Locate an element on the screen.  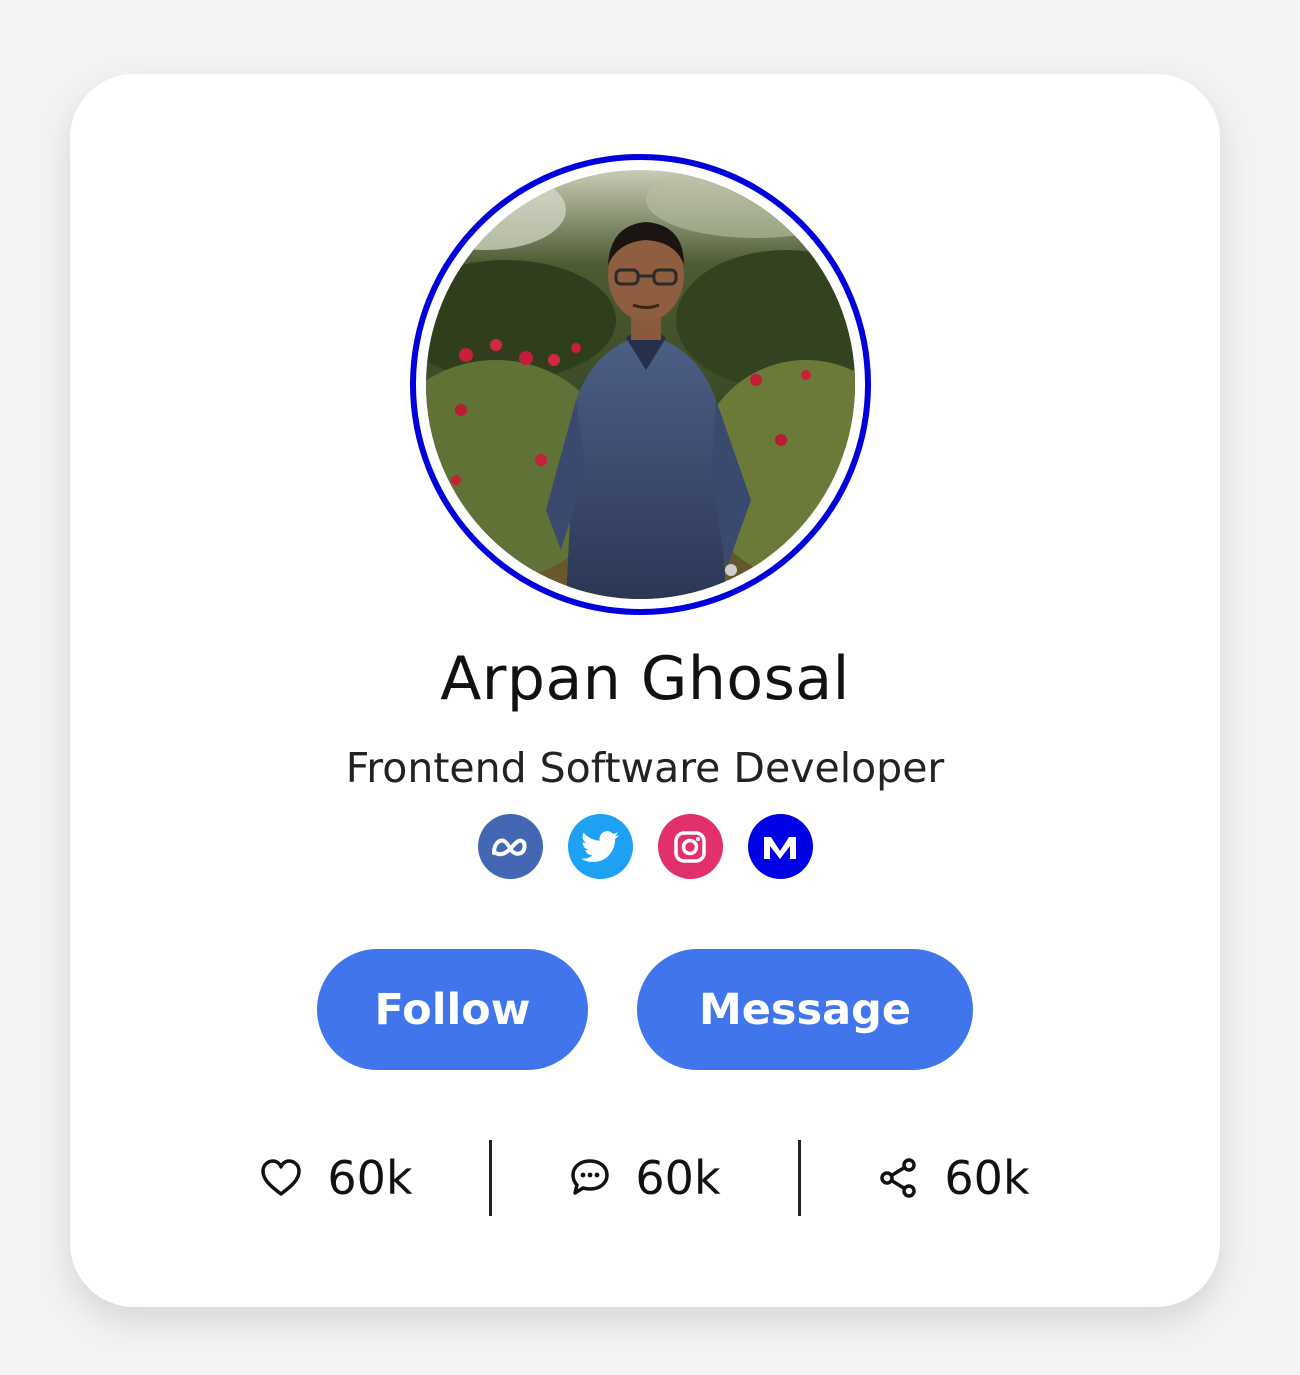
heart-icon is located at coordinates (281, 1177).